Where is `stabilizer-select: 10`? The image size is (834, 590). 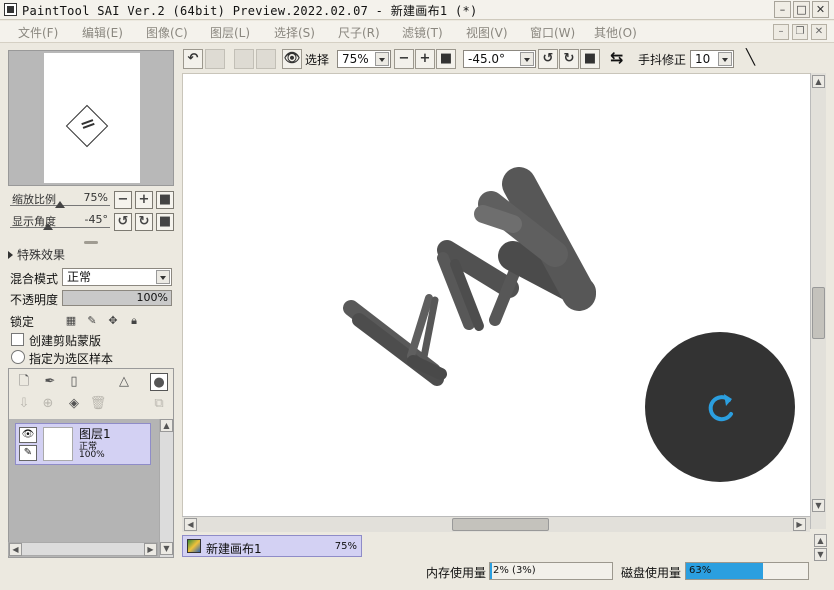 stabilizer-select: 10 is located at coordinates (712, 59).